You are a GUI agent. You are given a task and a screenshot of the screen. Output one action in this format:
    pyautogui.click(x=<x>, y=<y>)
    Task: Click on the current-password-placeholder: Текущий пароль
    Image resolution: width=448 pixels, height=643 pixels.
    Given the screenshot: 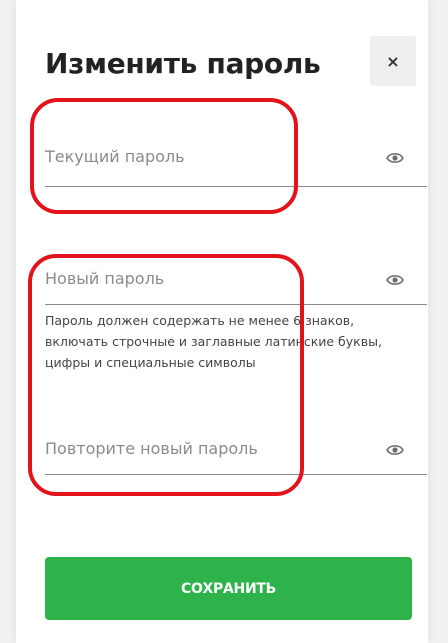 What is the action you would take?
    pyautogui.click(x=115, y=156)
    